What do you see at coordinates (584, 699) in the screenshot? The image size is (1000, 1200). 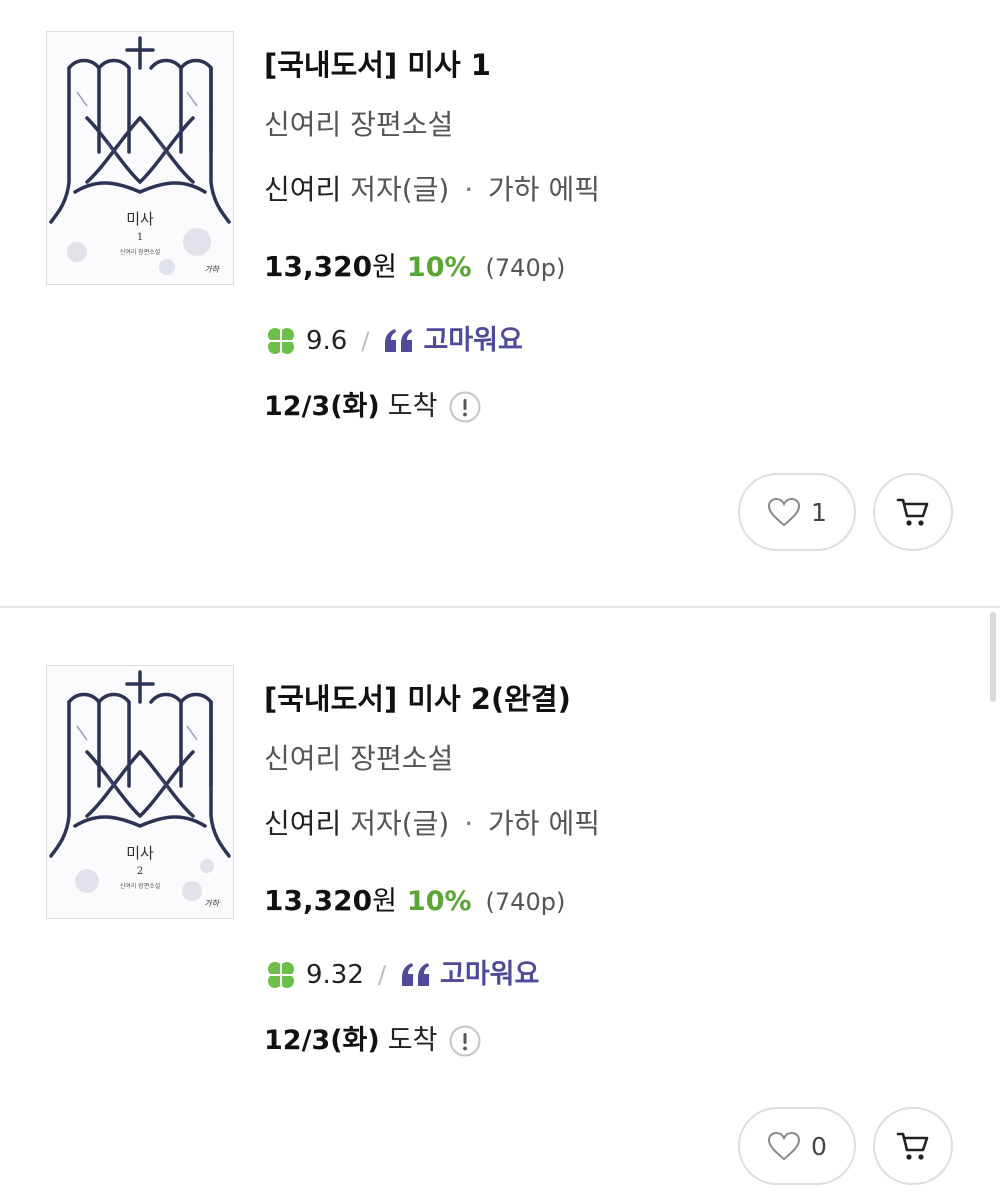 I see `book-title: [국내도서] 미사 2(완결)` at bounding box center [584, 699].